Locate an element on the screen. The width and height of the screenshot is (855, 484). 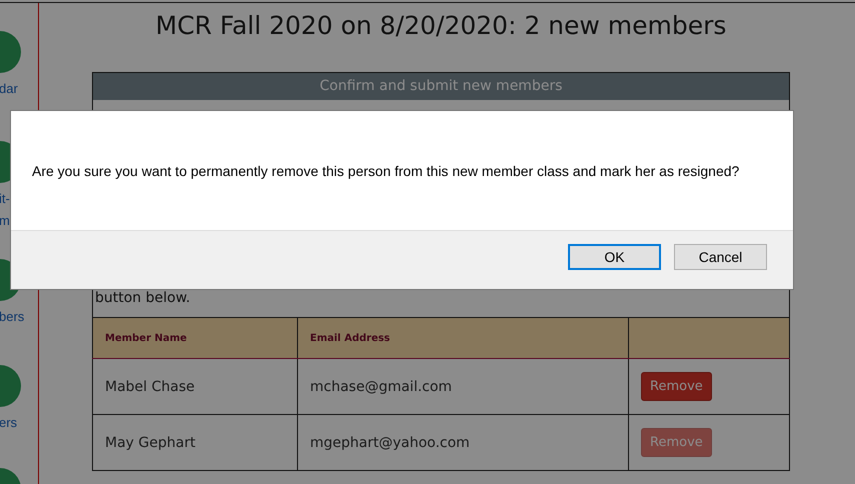
page-title: MCR Fall 2020 on 8/20/2020: 2 new members is located at coordinates (441, 25).